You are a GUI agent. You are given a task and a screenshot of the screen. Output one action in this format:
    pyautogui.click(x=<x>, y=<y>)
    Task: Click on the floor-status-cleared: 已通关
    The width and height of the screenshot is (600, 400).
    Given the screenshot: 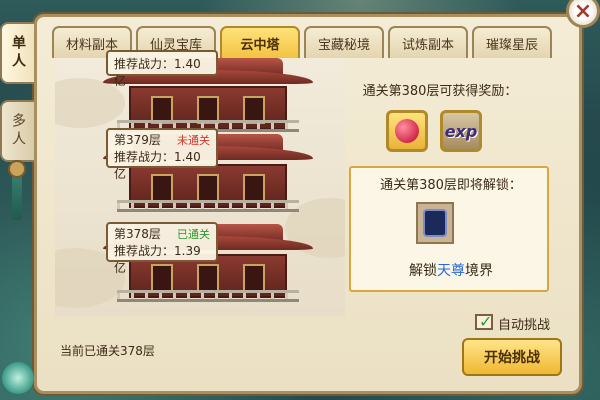 What is the action you would take?
    pyautogui.click(x=193, y=234)
    